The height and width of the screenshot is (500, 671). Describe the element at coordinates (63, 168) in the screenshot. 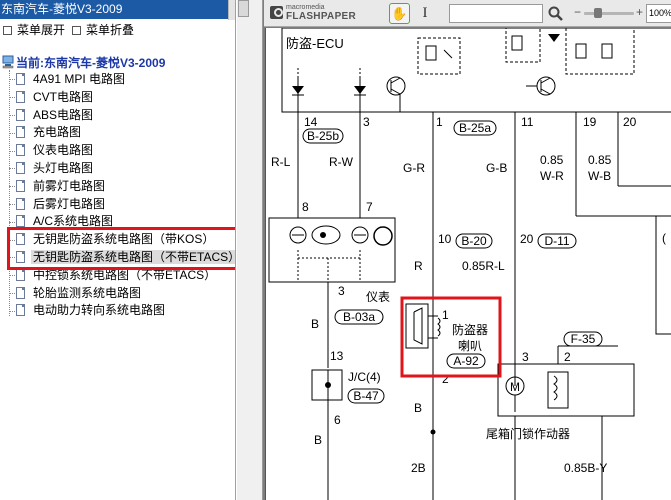

I see `tree-item-label: 头灯电路图` at that location.